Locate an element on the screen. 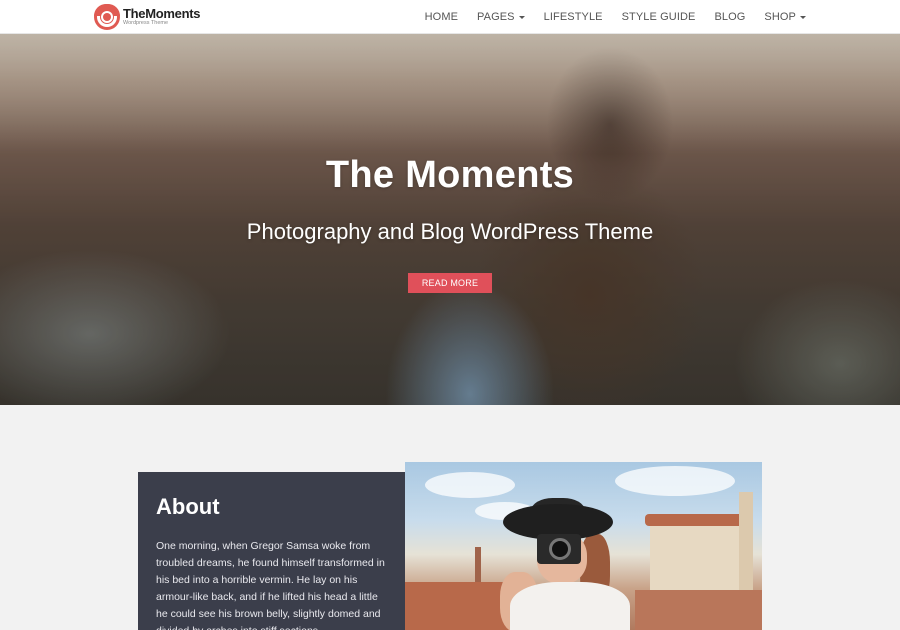 This screenshot has width=900, height=630. nav-item-lifestyle: LIFESTYLE is located at coordinates (573, 17).